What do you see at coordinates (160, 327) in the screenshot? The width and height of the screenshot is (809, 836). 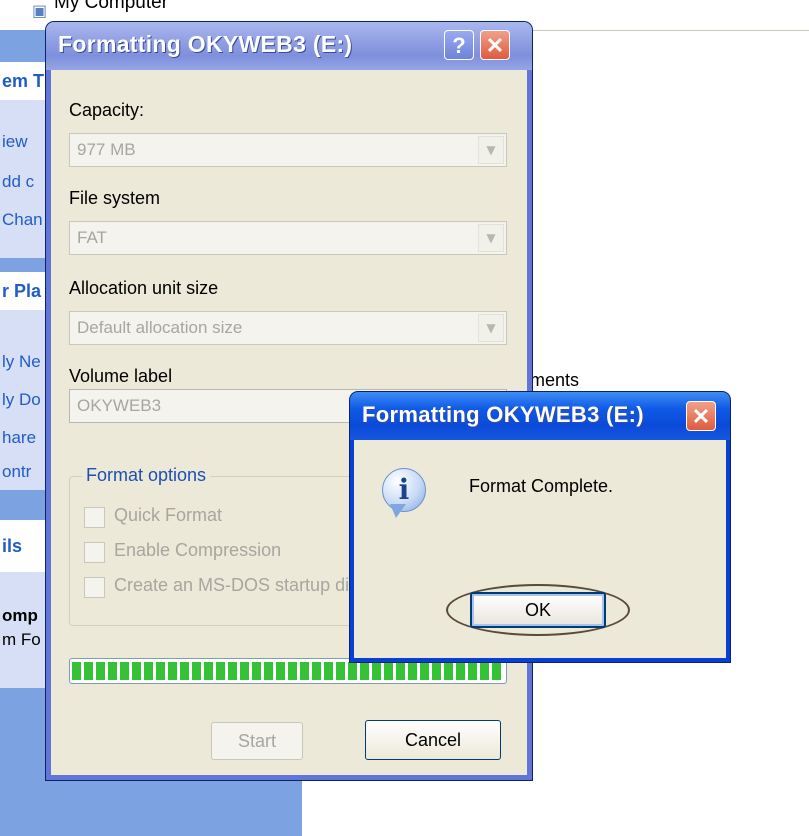 I see `allocation-value: Default allocation size` at bounding box center [160, 327].